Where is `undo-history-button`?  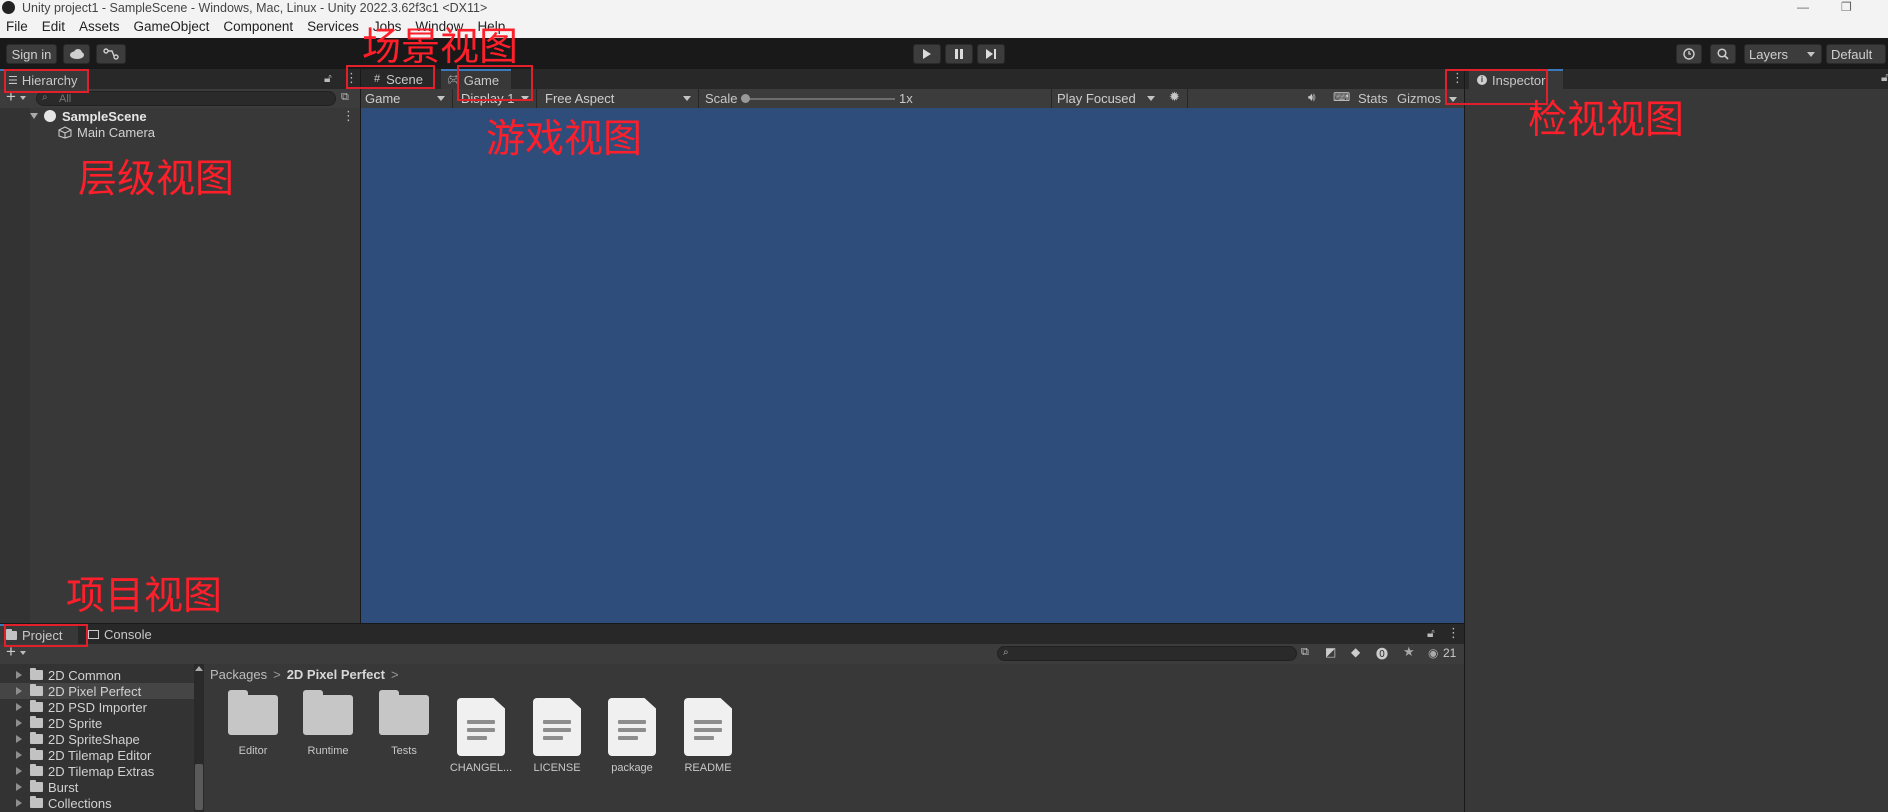 undo-history-button is located at coordinates (1689, 54).